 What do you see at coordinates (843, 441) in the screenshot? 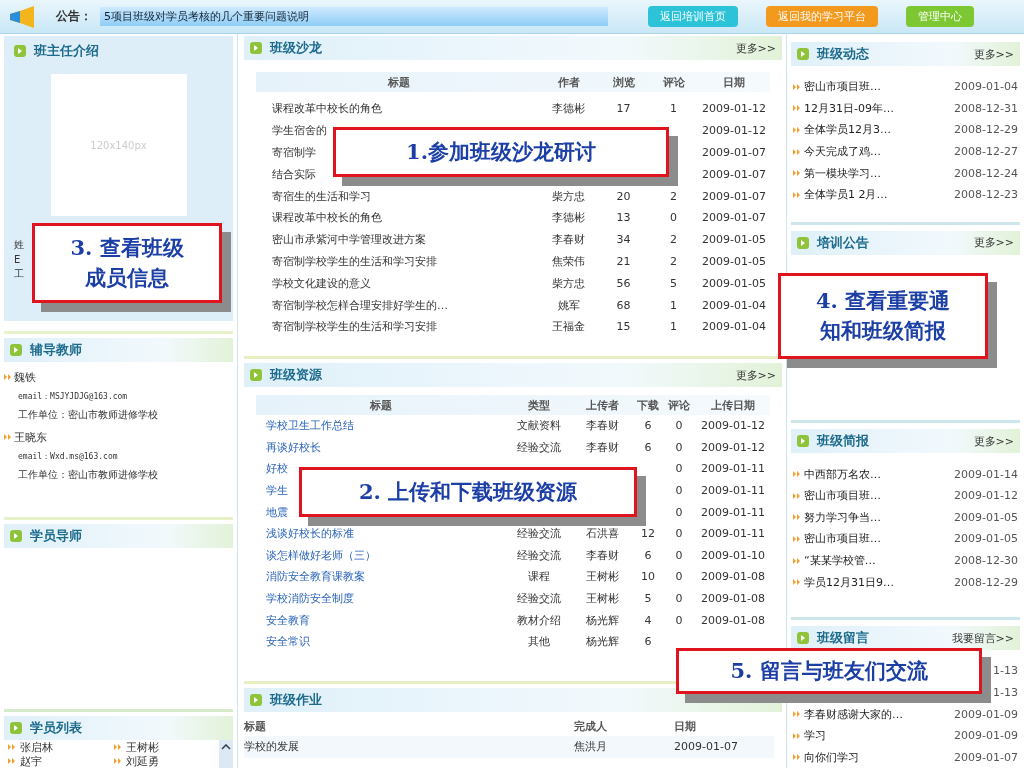
I see `section-title: 班级简报` at bounding box center [843, 441].